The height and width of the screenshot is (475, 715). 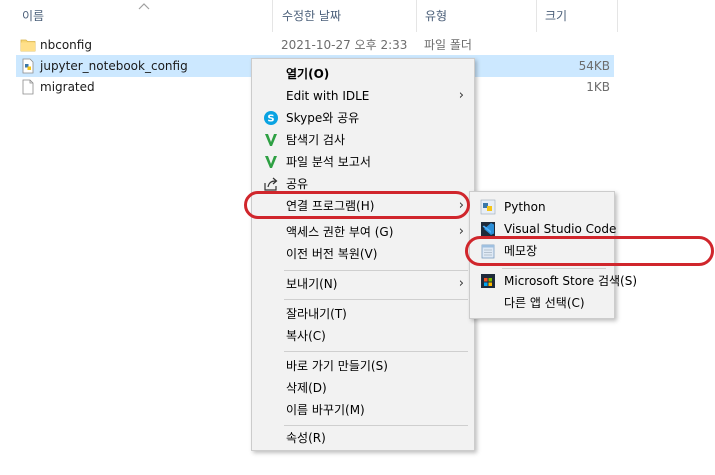 I want to click on menu-item-create-shortcut: 바로 가기 만들기(S), so click(x=363, y=366).